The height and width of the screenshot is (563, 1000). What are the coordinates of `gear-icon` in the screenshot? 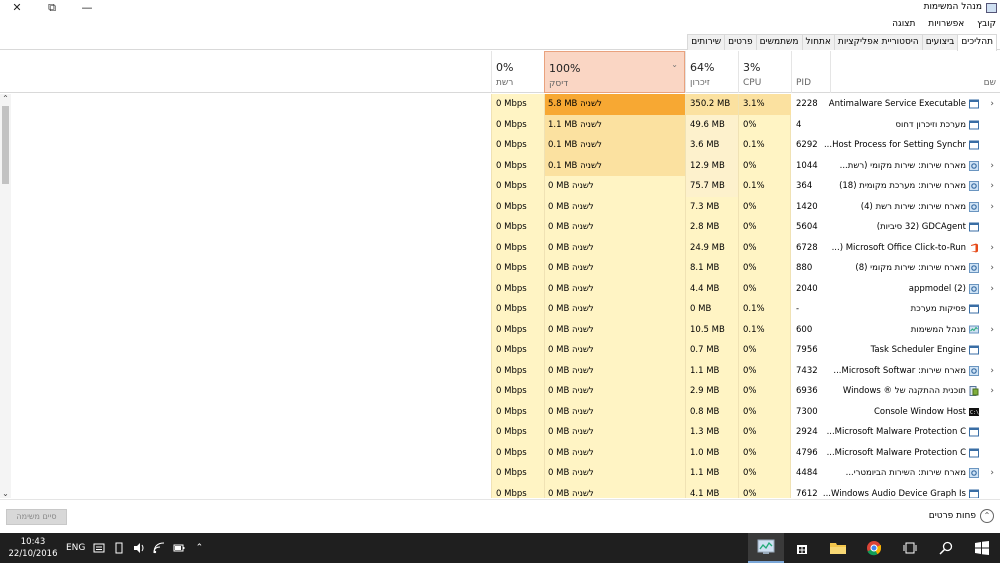 It's located at (974, 186).